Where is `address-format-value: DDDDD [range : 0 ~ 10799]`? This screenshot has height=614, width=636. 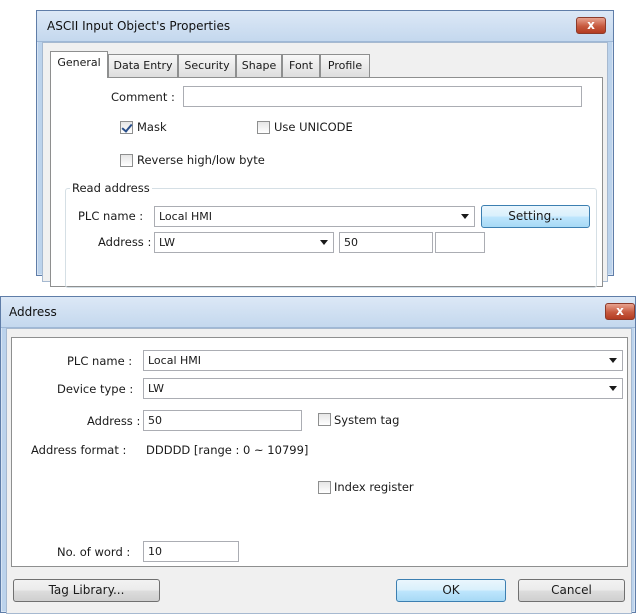 address-format-value: DDDDD [range : 0 ~ 10799] is located at coordinates (227, 450).